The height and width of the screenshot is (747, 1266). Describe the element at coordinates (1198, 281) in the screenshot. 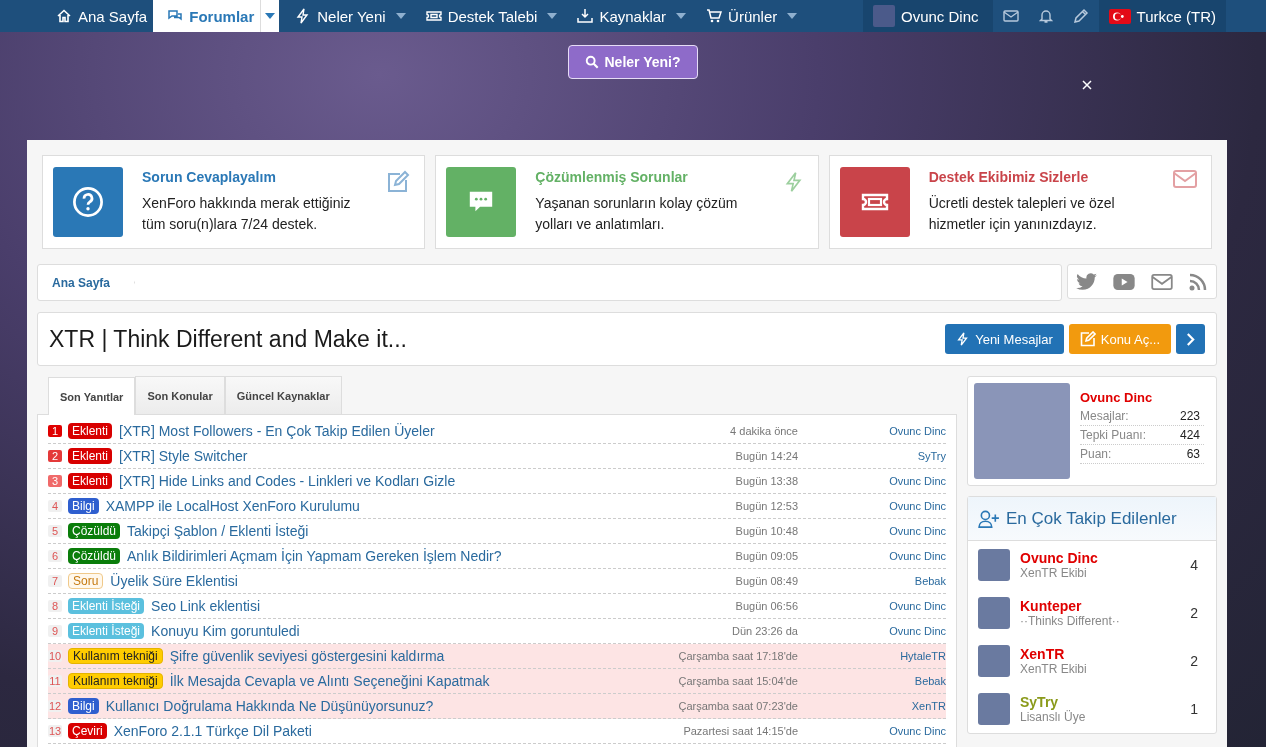

I see `rss-icon` at that location.